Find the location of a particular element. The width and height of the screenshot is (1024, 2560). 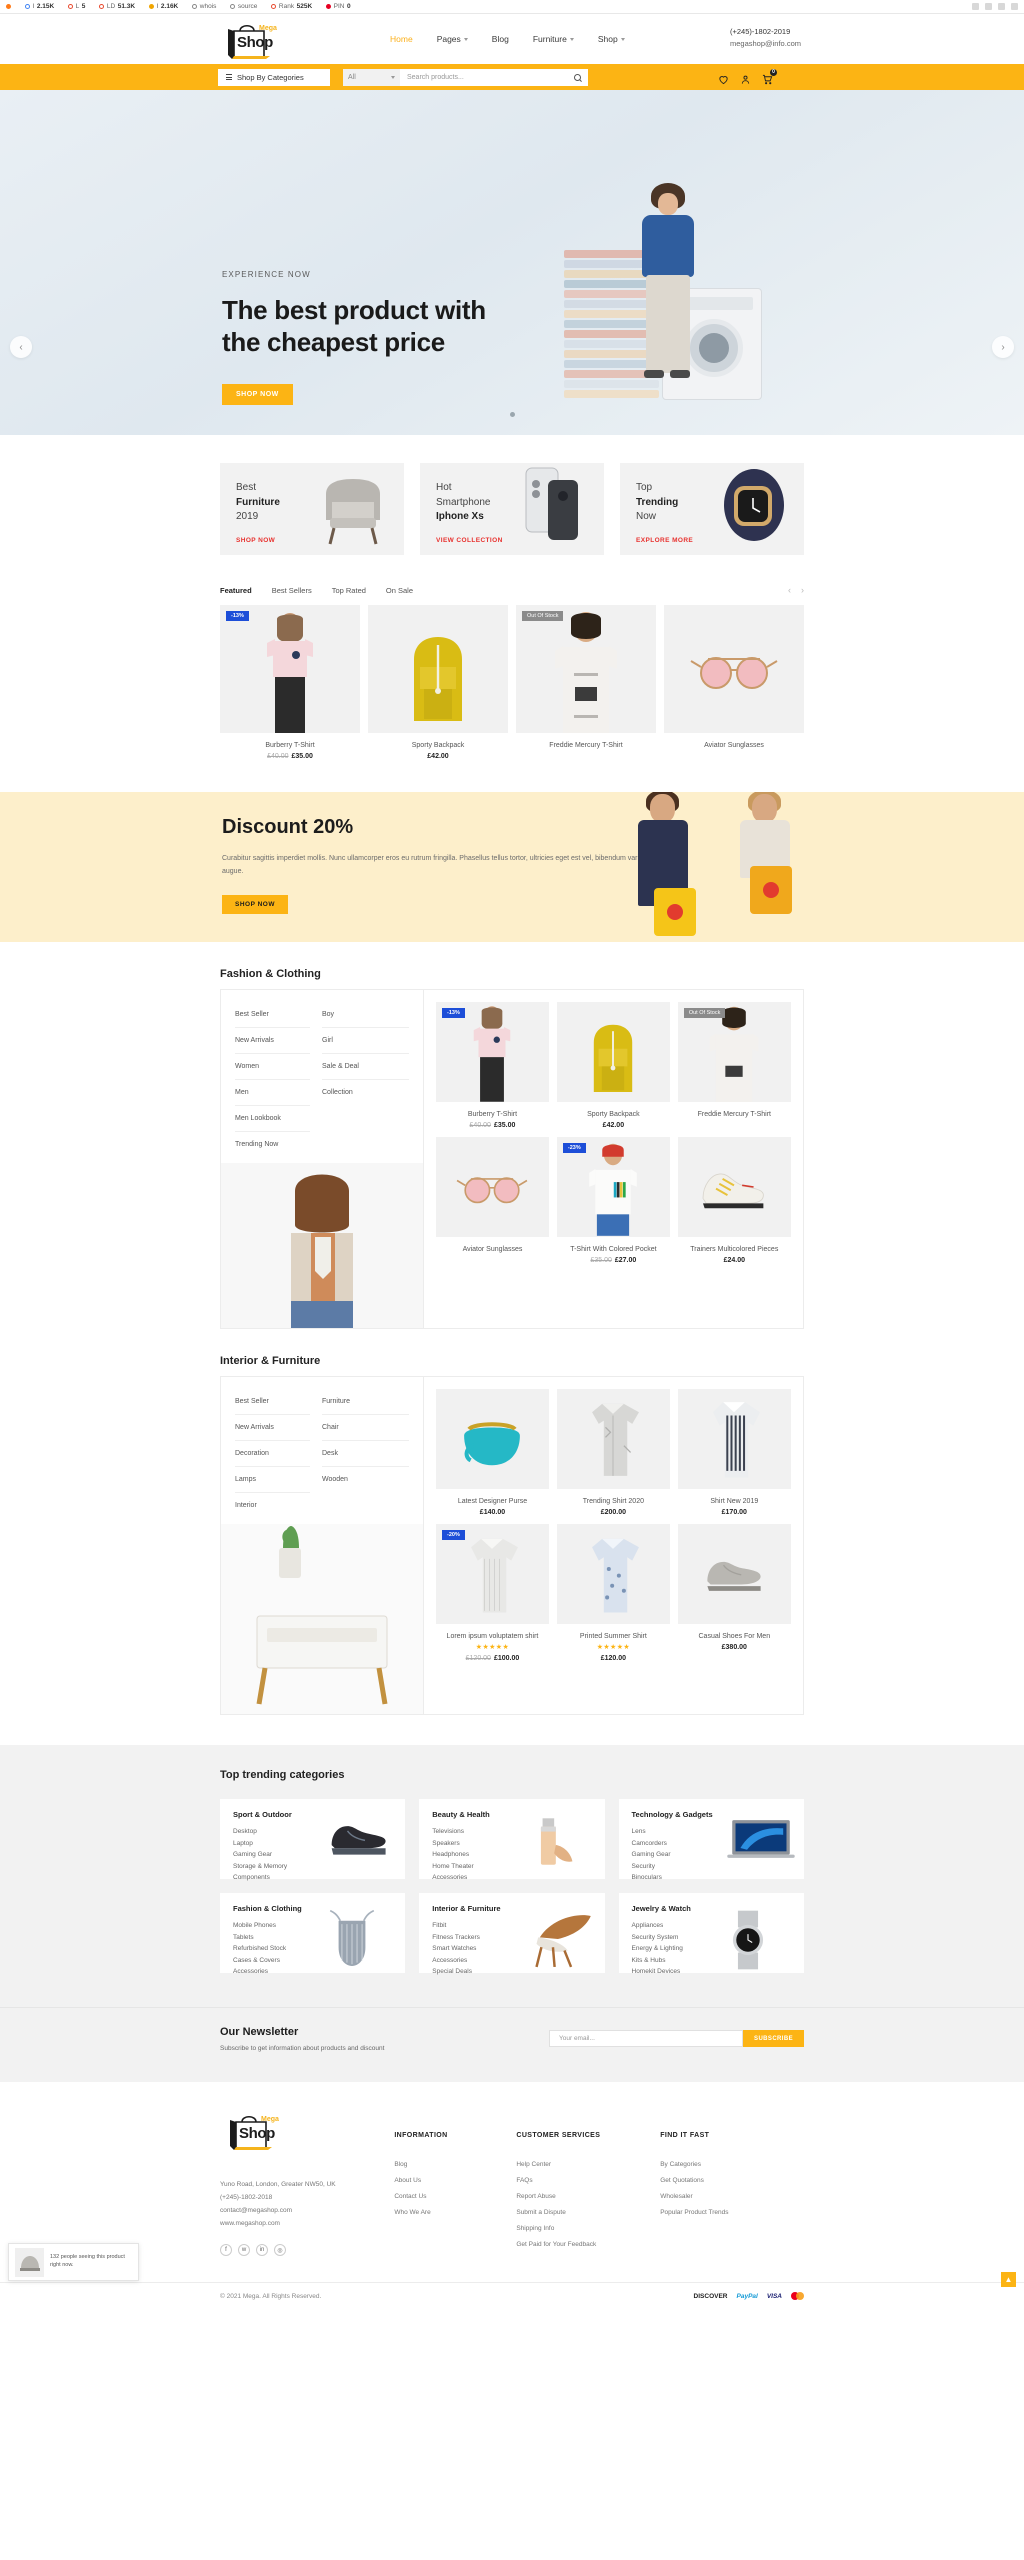

fashion-link: Women is located at coordinates (272, 1067).